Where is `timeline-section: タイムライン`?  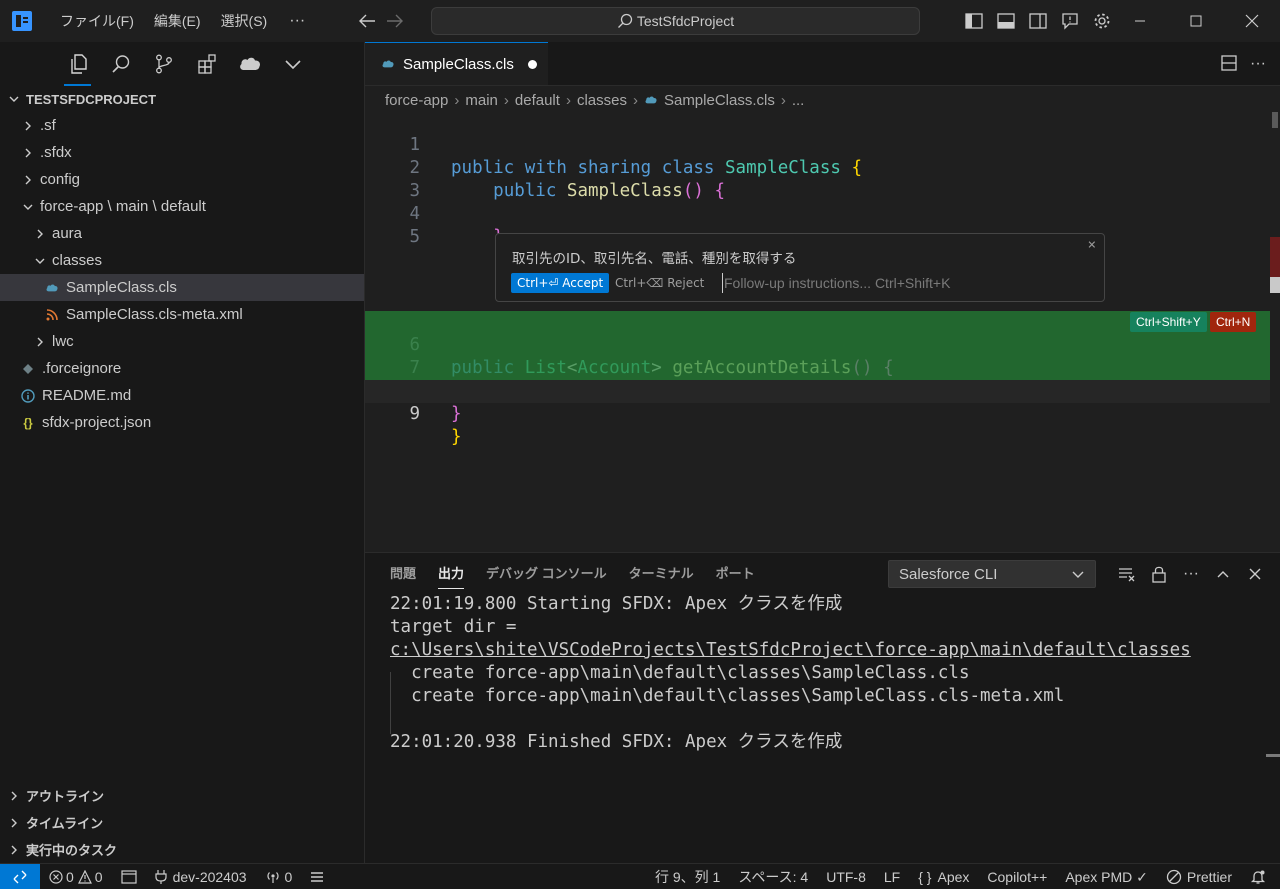 timeline-section: タイムライン is located at coordinates (182, 822).